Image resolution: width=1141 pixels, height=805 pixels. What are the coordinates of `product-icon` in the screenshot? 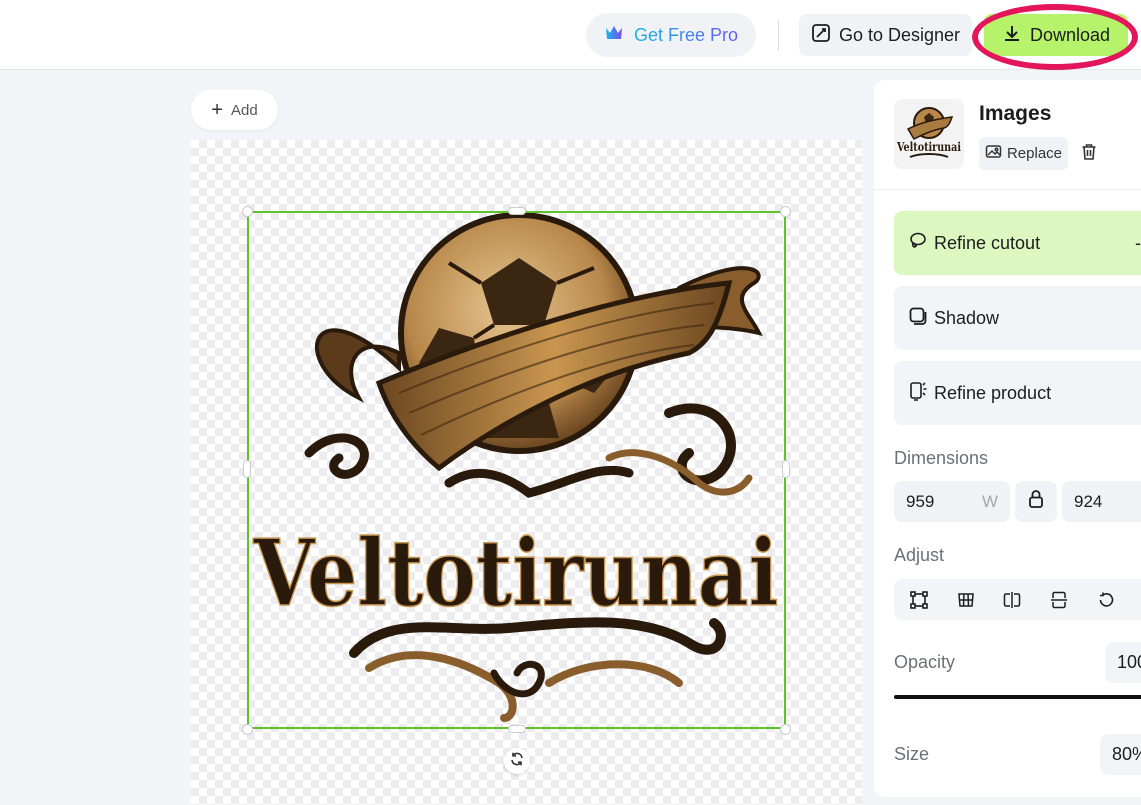 It's located at (918, 393).